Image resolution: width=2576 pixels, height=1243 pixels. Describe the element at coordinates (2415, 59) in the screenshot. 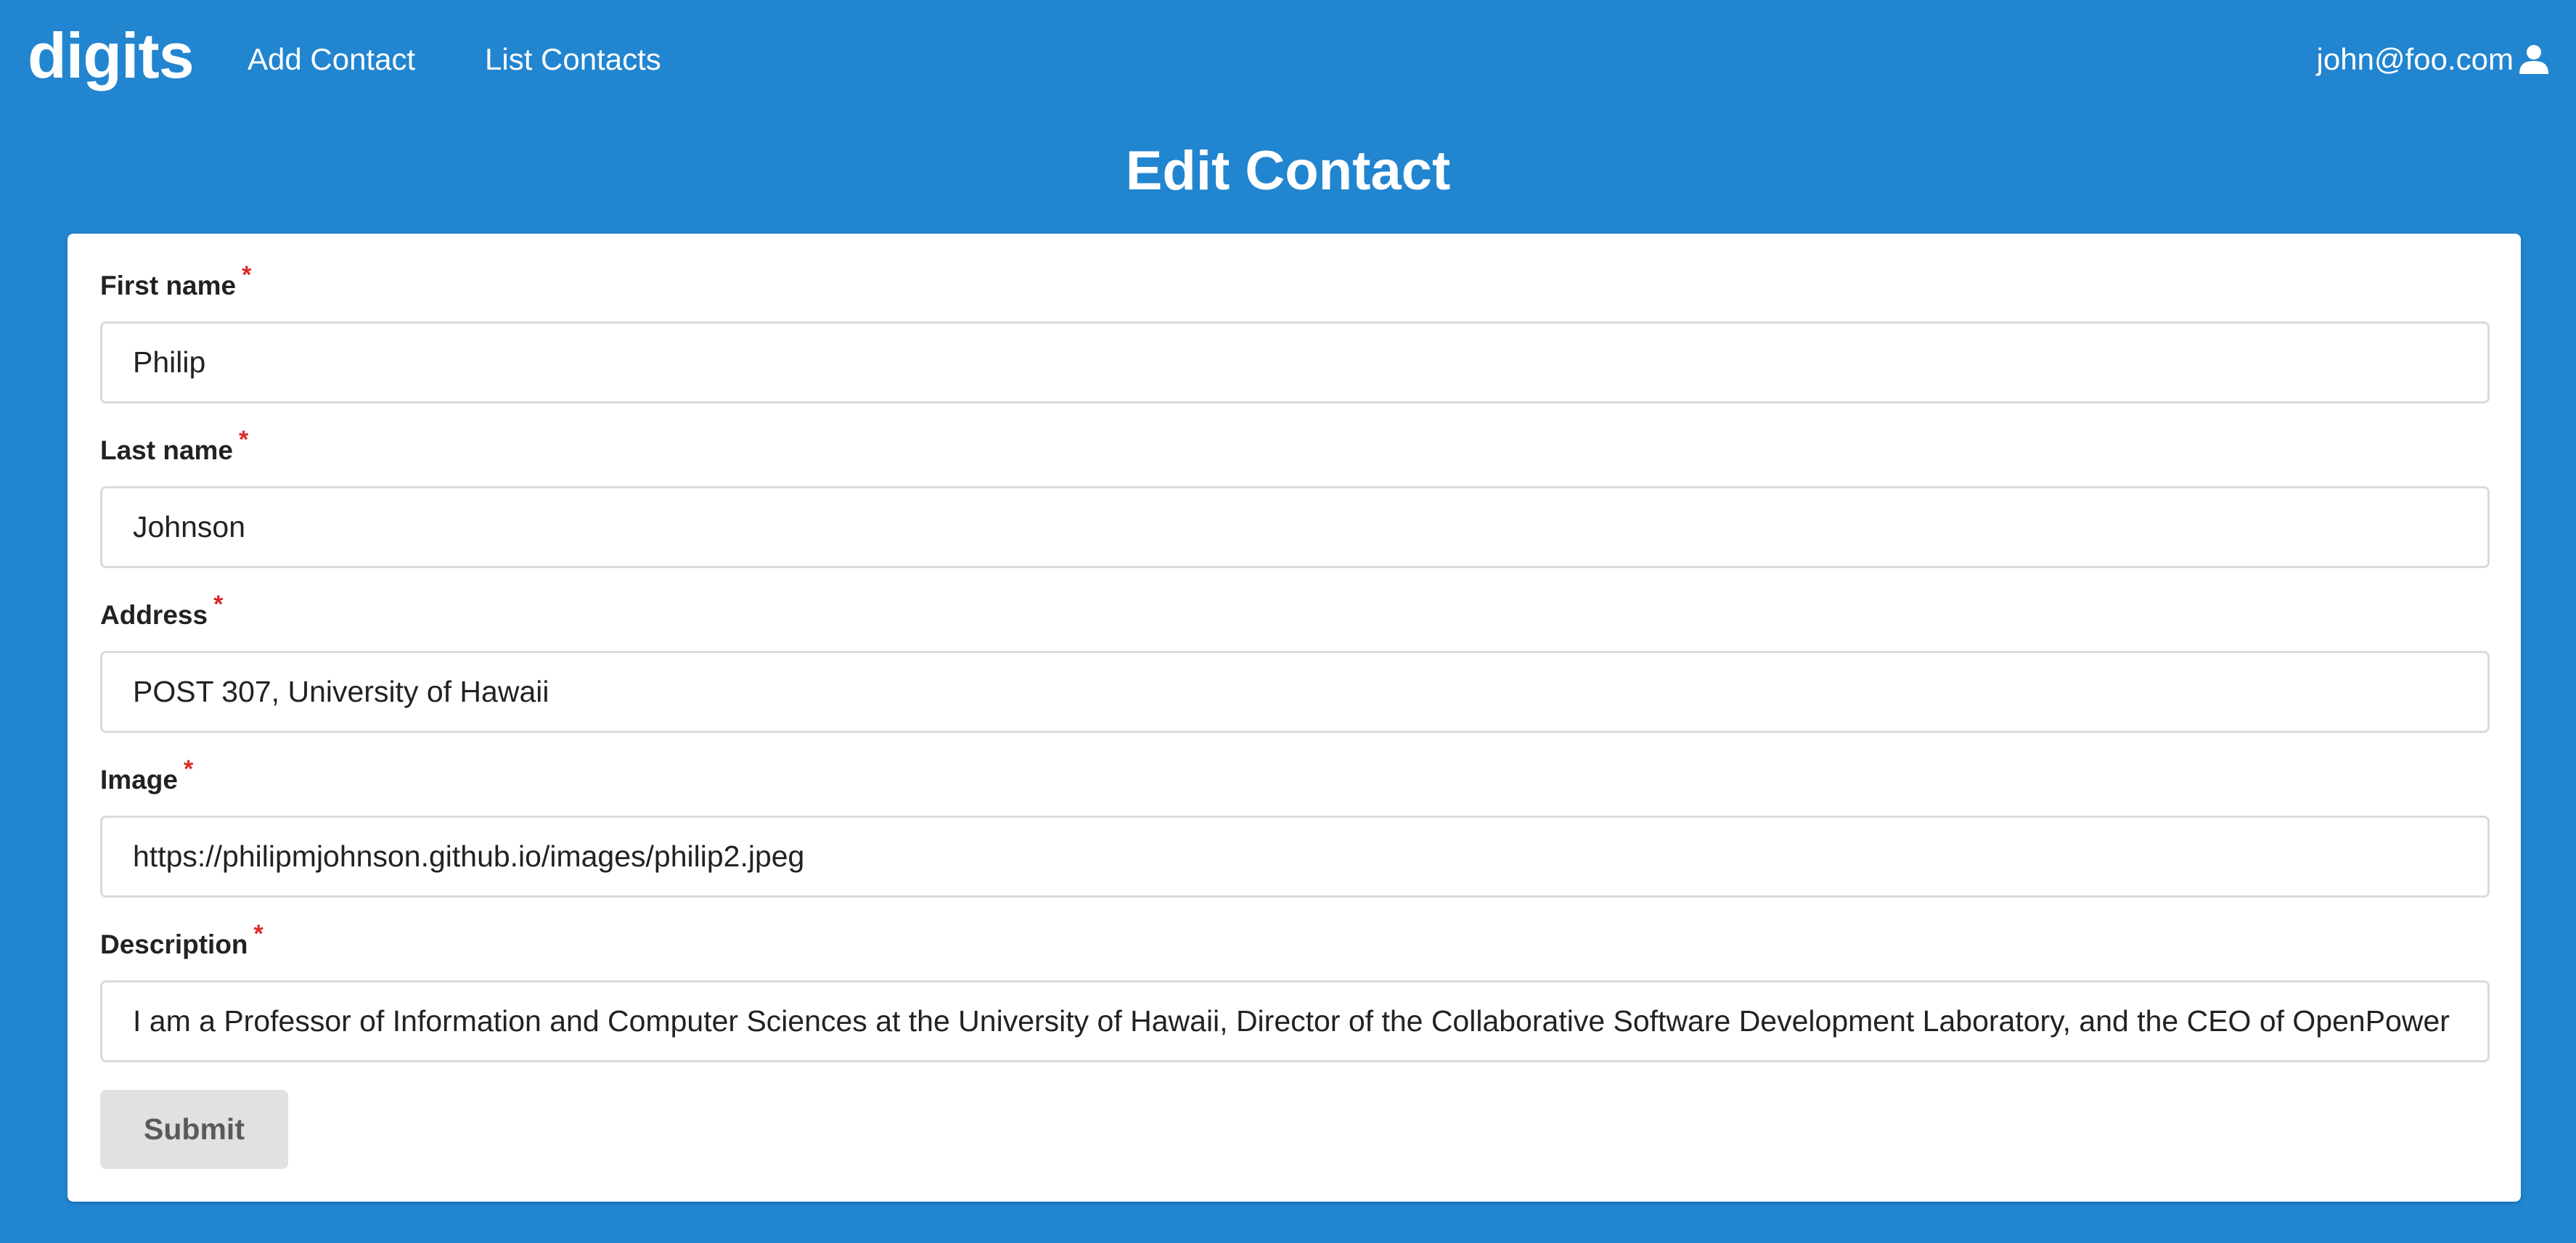

I see `user-email: john@foo.com` at that location.